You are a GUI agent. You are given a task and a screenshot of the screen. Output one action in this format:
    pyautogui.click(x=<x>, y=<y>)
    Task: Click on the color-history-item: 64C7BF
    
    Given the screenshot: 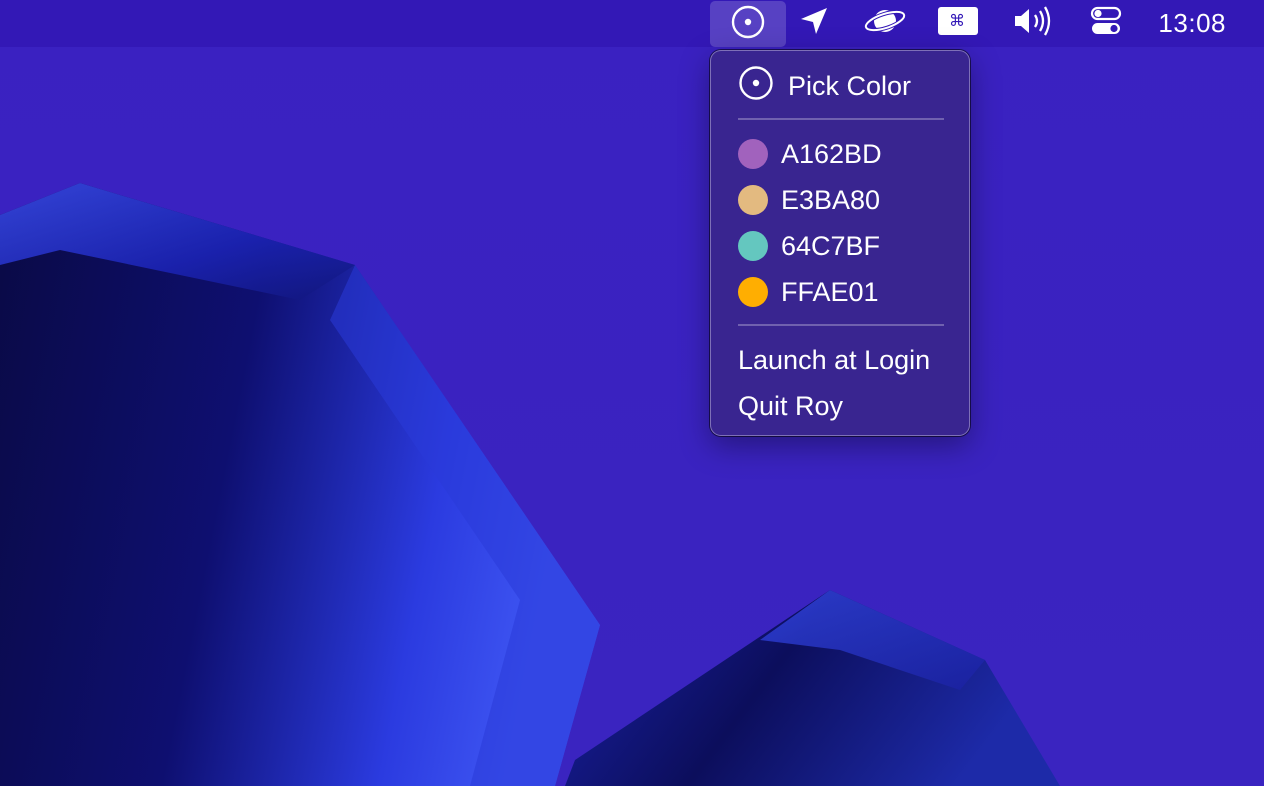 What is the action you would take?
    pyautogui.click(x=843, y=246)
    